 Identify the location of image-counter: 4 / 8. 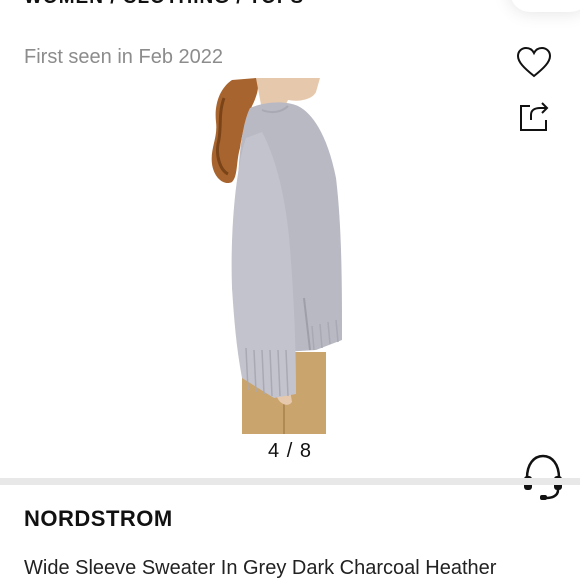
(290, 451).